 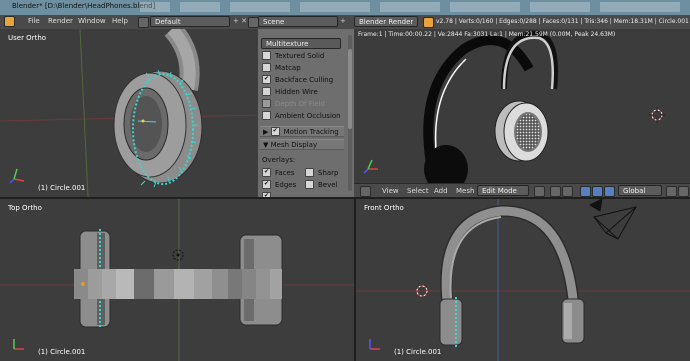 I want to click on pivot-point-icon, so click(x=555, y=191).